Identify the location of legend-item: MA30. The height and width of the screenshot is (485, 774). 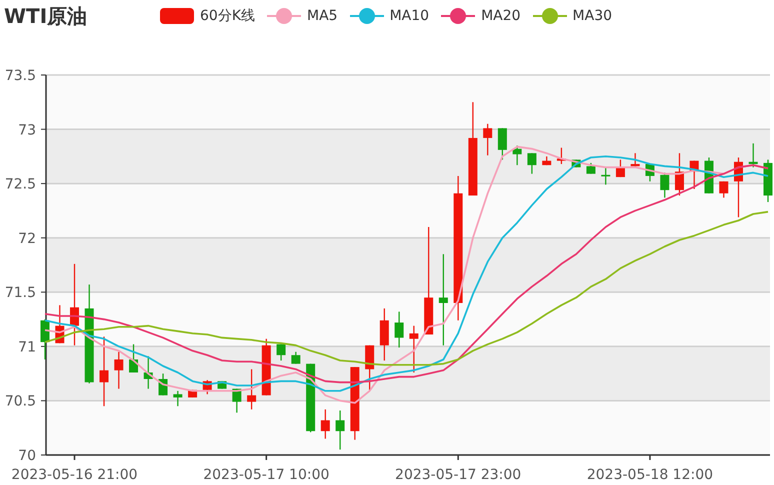
(572, 16).